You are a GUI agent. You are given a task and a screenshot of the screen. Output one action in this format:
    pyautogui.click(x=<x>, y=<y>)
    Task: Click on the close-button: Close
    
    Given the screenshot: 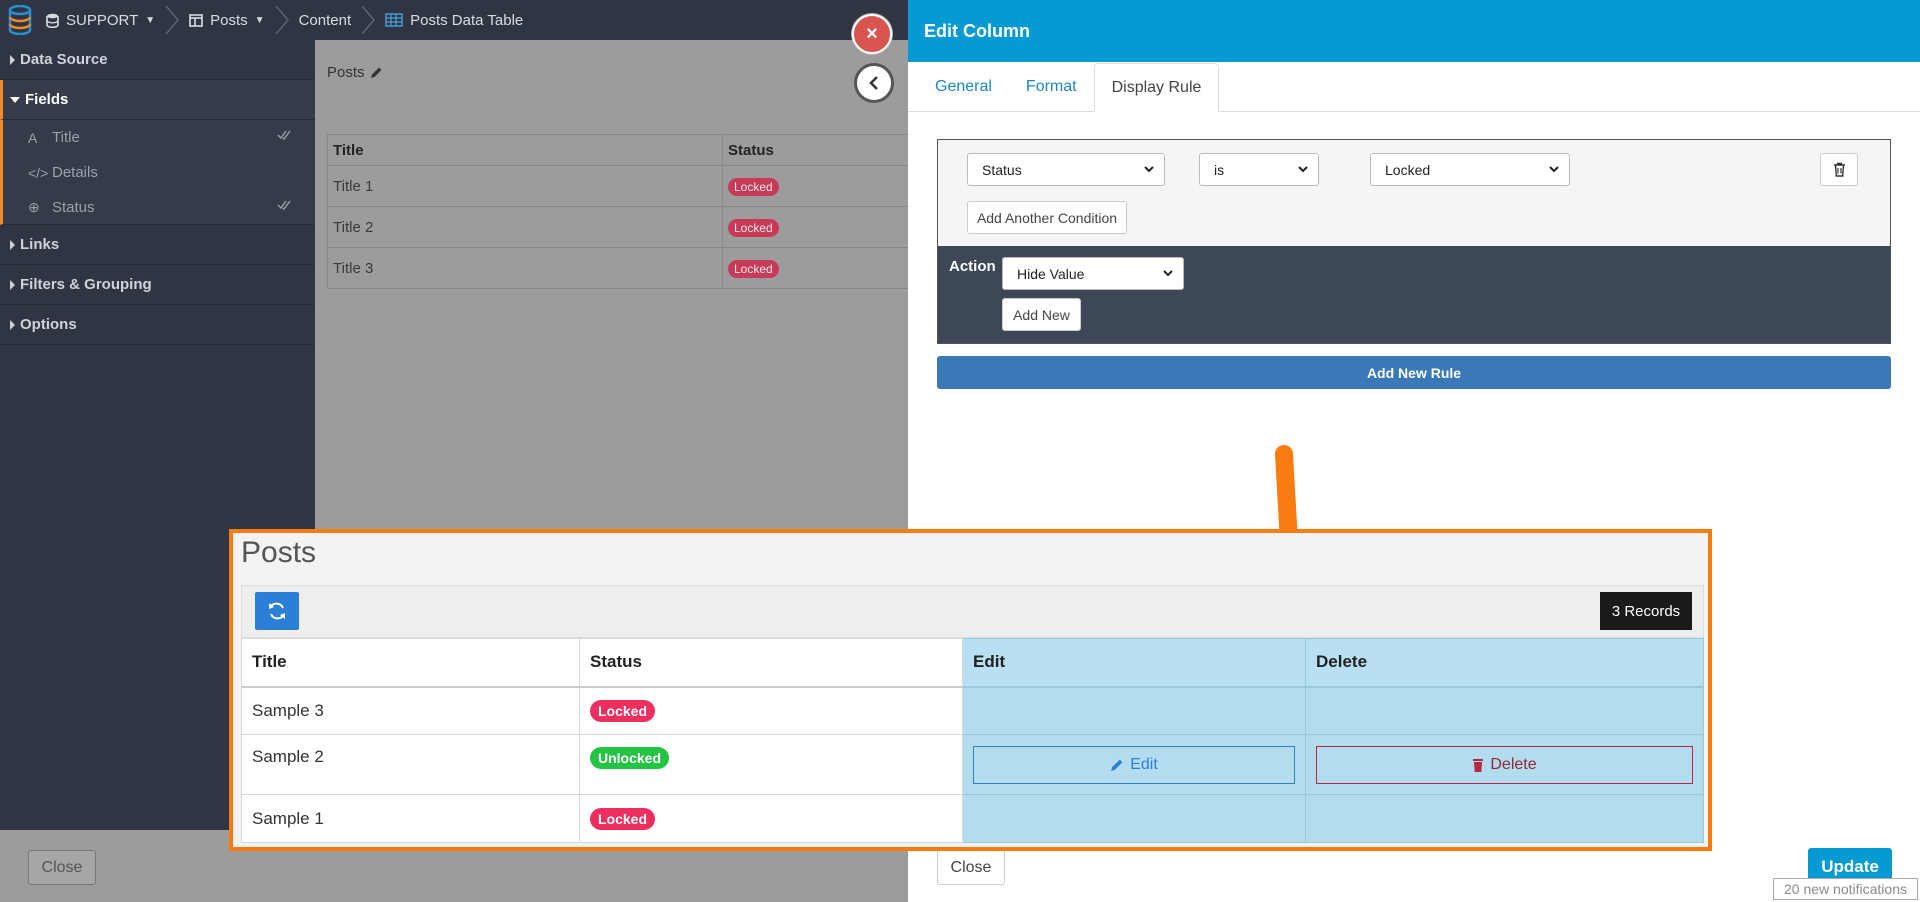 What is the action you would take?
    pyautogui.click(x=62, y=867)
    